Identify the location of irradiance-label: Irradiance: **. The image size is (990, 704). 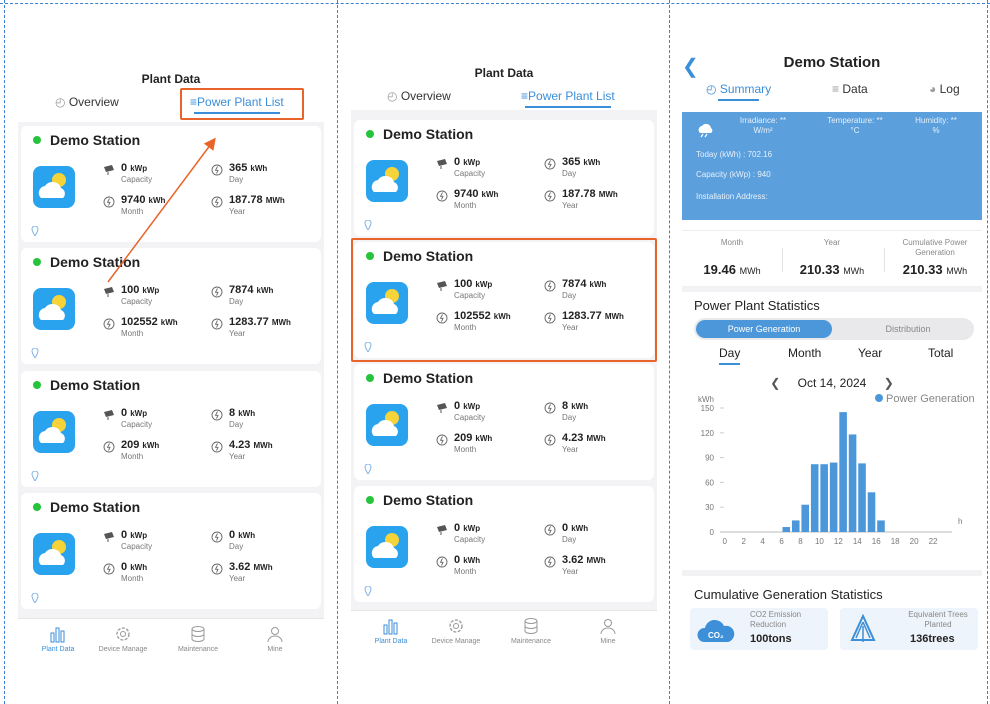
(763, 120).